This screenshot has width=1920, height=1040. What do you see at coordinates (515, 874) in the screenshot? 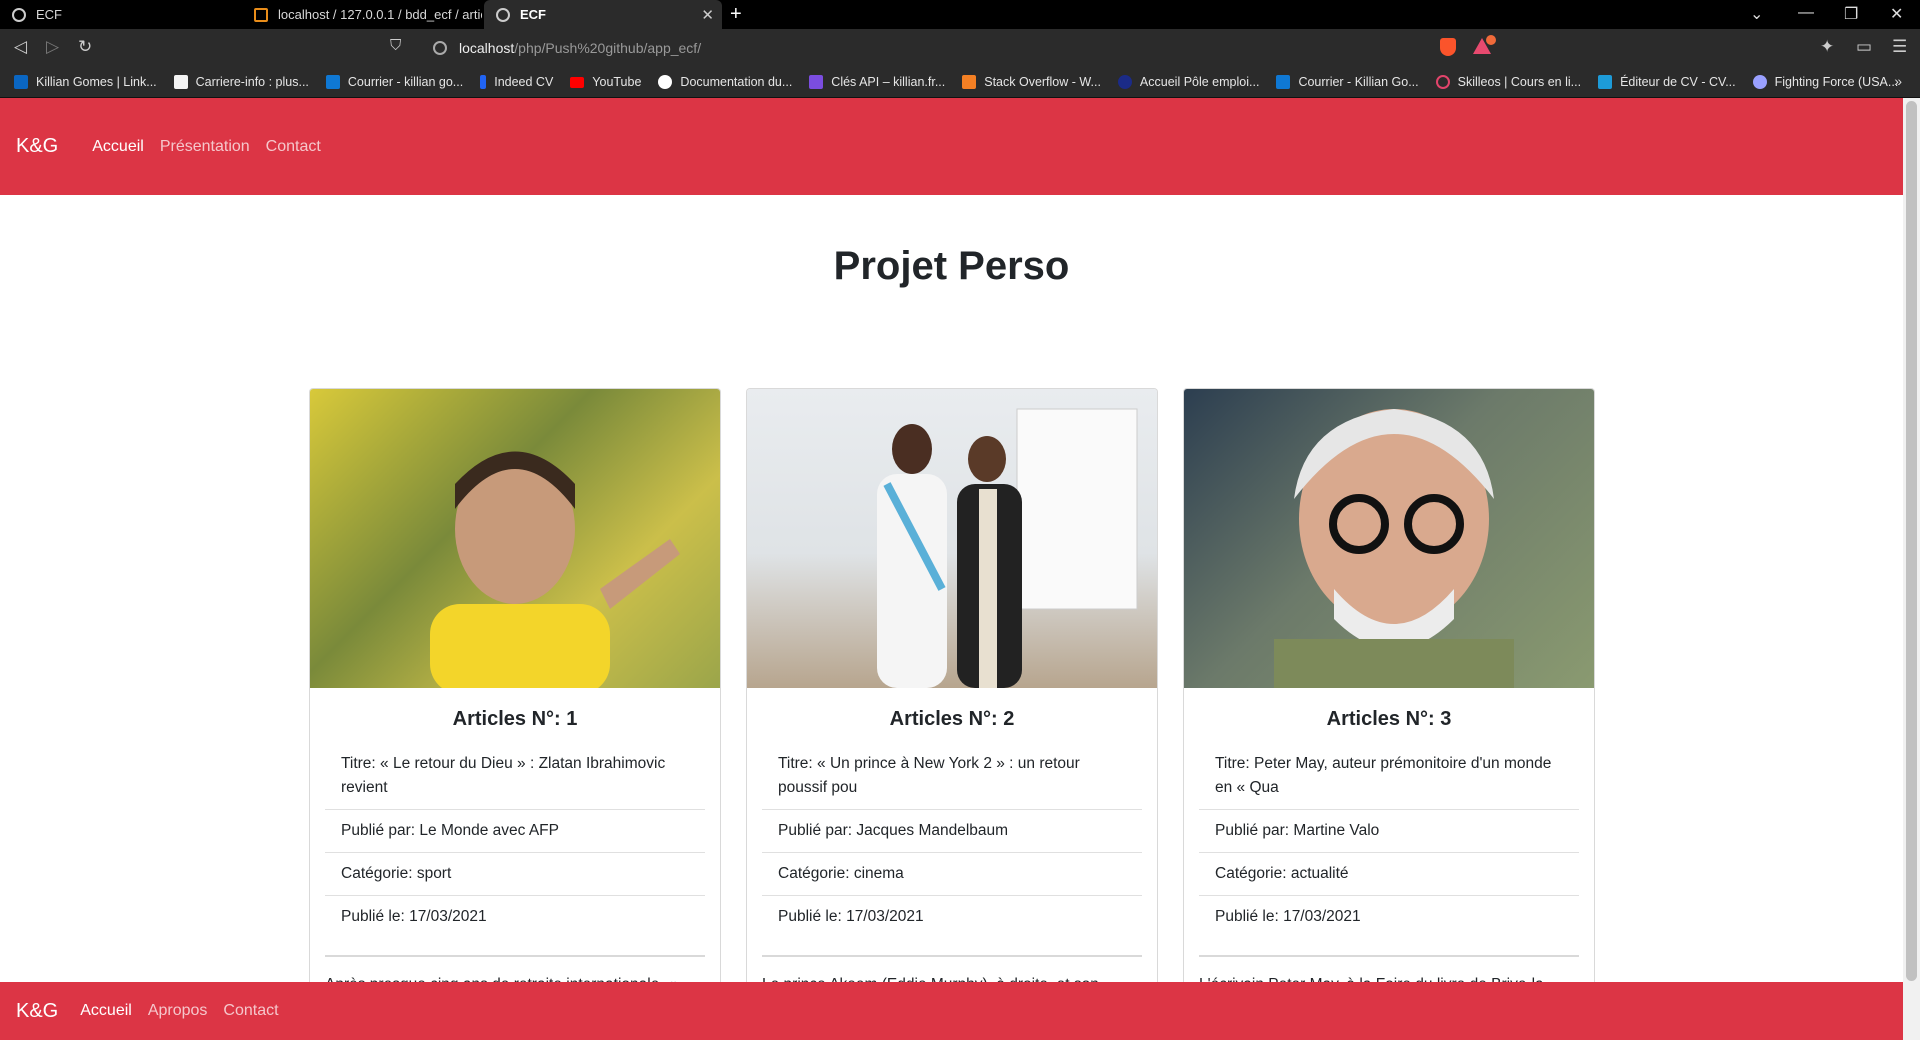
I see `card-categorie: Catégorie: sport` at bounding box center [515, 874].